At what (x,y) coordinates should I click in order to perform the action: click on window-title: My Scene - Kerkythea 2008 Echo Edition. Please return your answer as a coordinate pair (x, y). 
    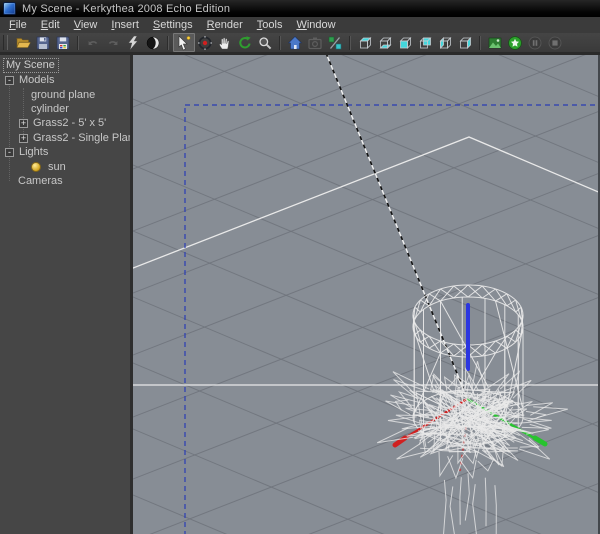
    Looking at the image, I should click on (126, 8).